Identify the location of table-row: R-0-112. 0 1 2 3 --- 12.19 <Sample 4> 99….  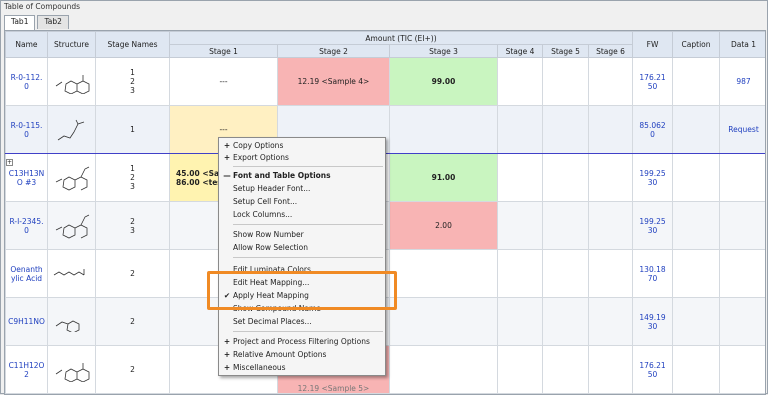
(385, 81).